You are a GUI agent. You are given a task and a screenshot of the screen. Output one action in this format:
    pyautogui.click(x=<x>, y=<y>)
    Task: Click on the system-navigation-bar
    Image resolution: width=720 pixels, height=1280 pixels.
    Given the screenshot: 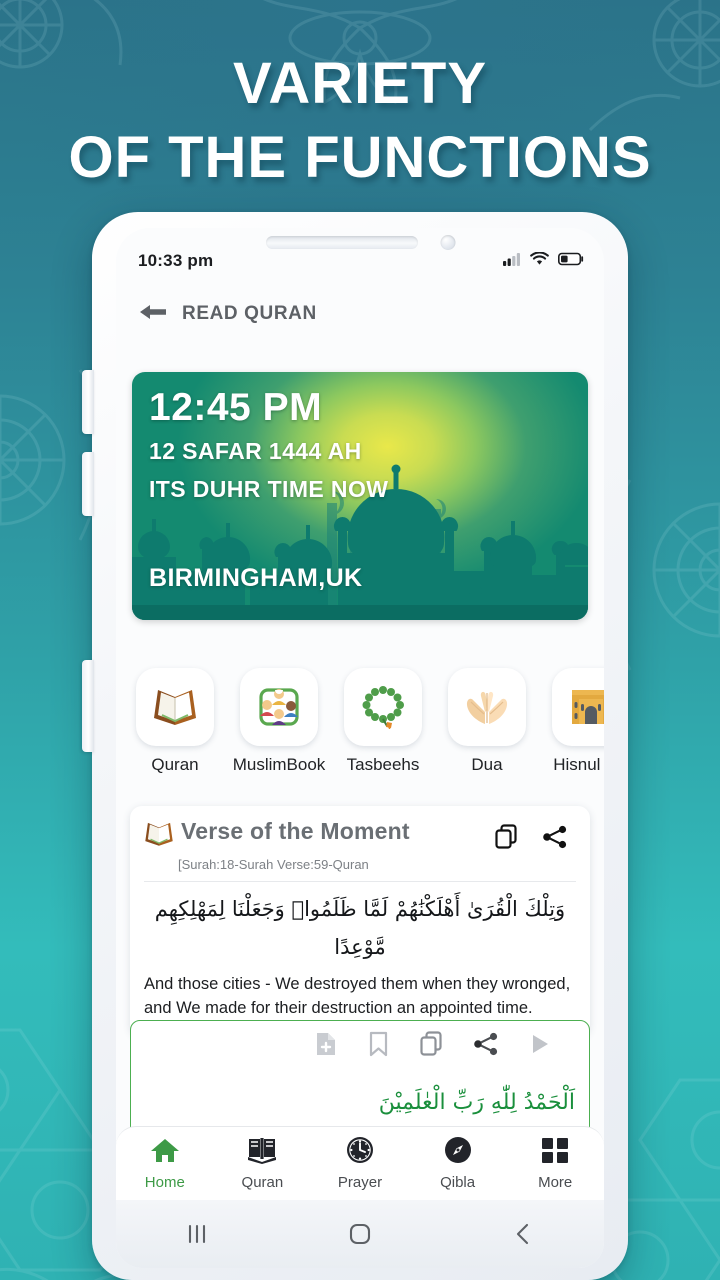 What is the action you would take?
    pyautogui.click(x=360, y=1234)
    